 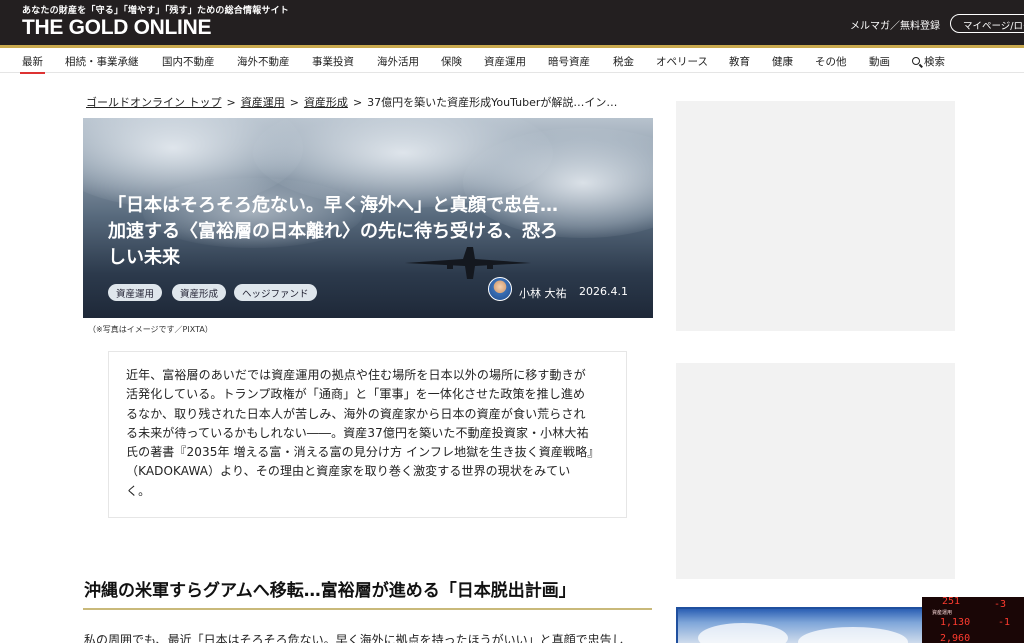 I want to click on nav-item-insurance: 保険, so click(x=451, y=61).